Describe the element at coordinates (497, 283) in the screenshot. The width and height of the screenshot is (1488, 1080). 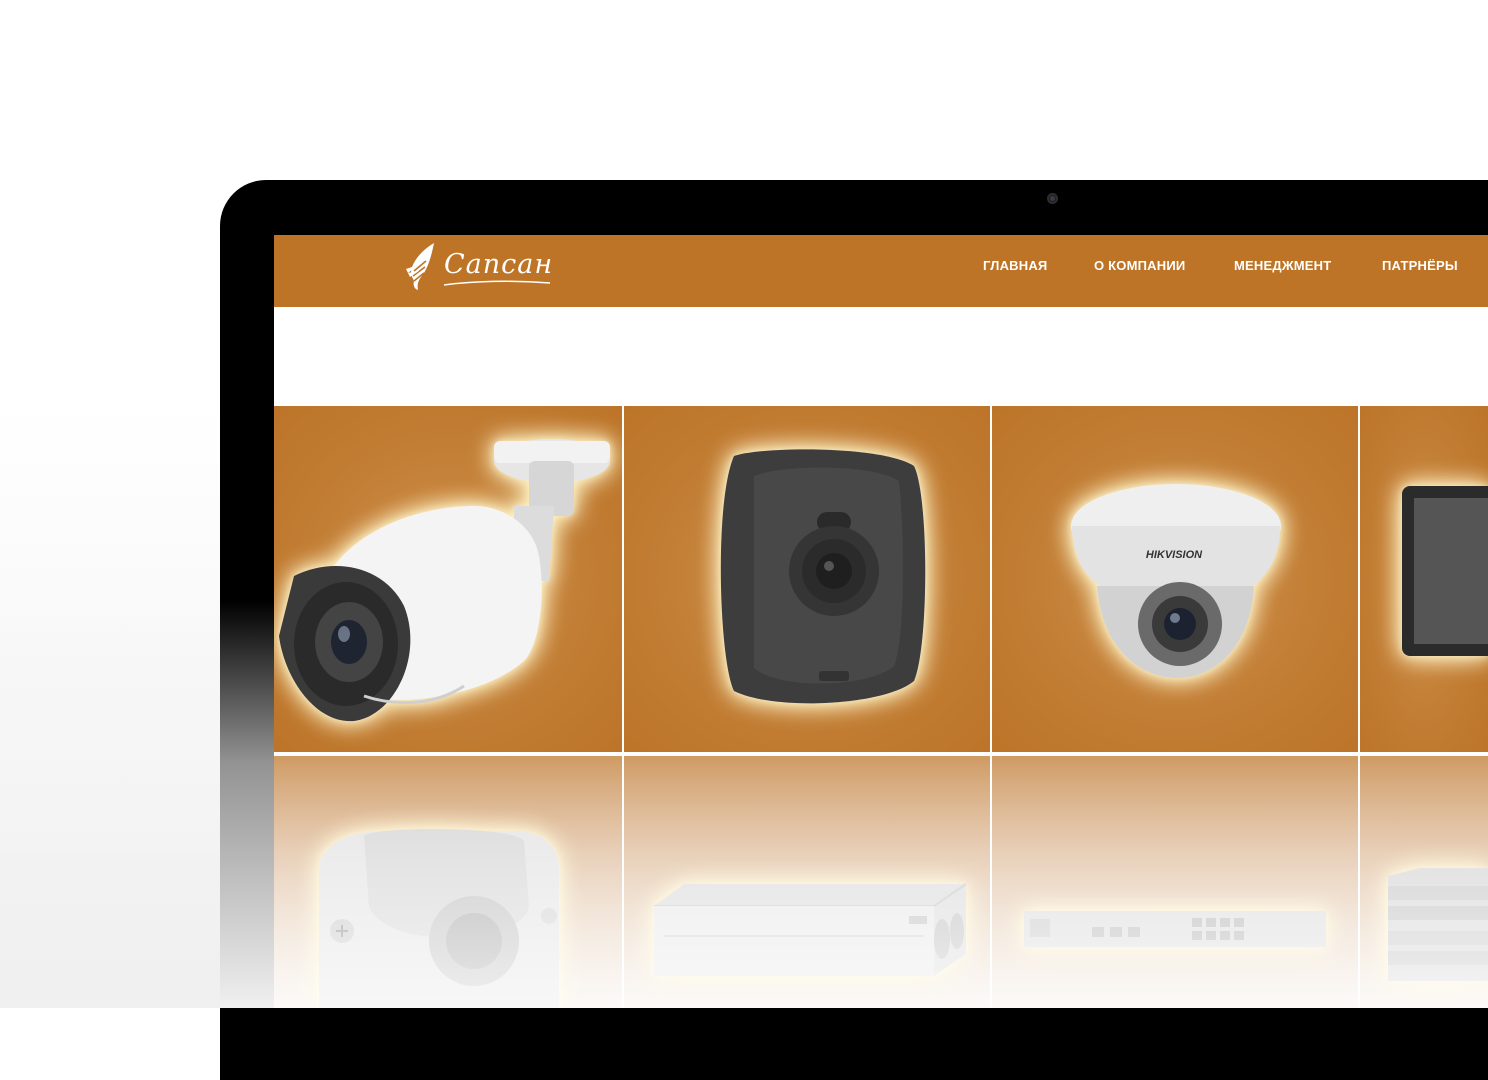
I see `logo-underline` at that location.